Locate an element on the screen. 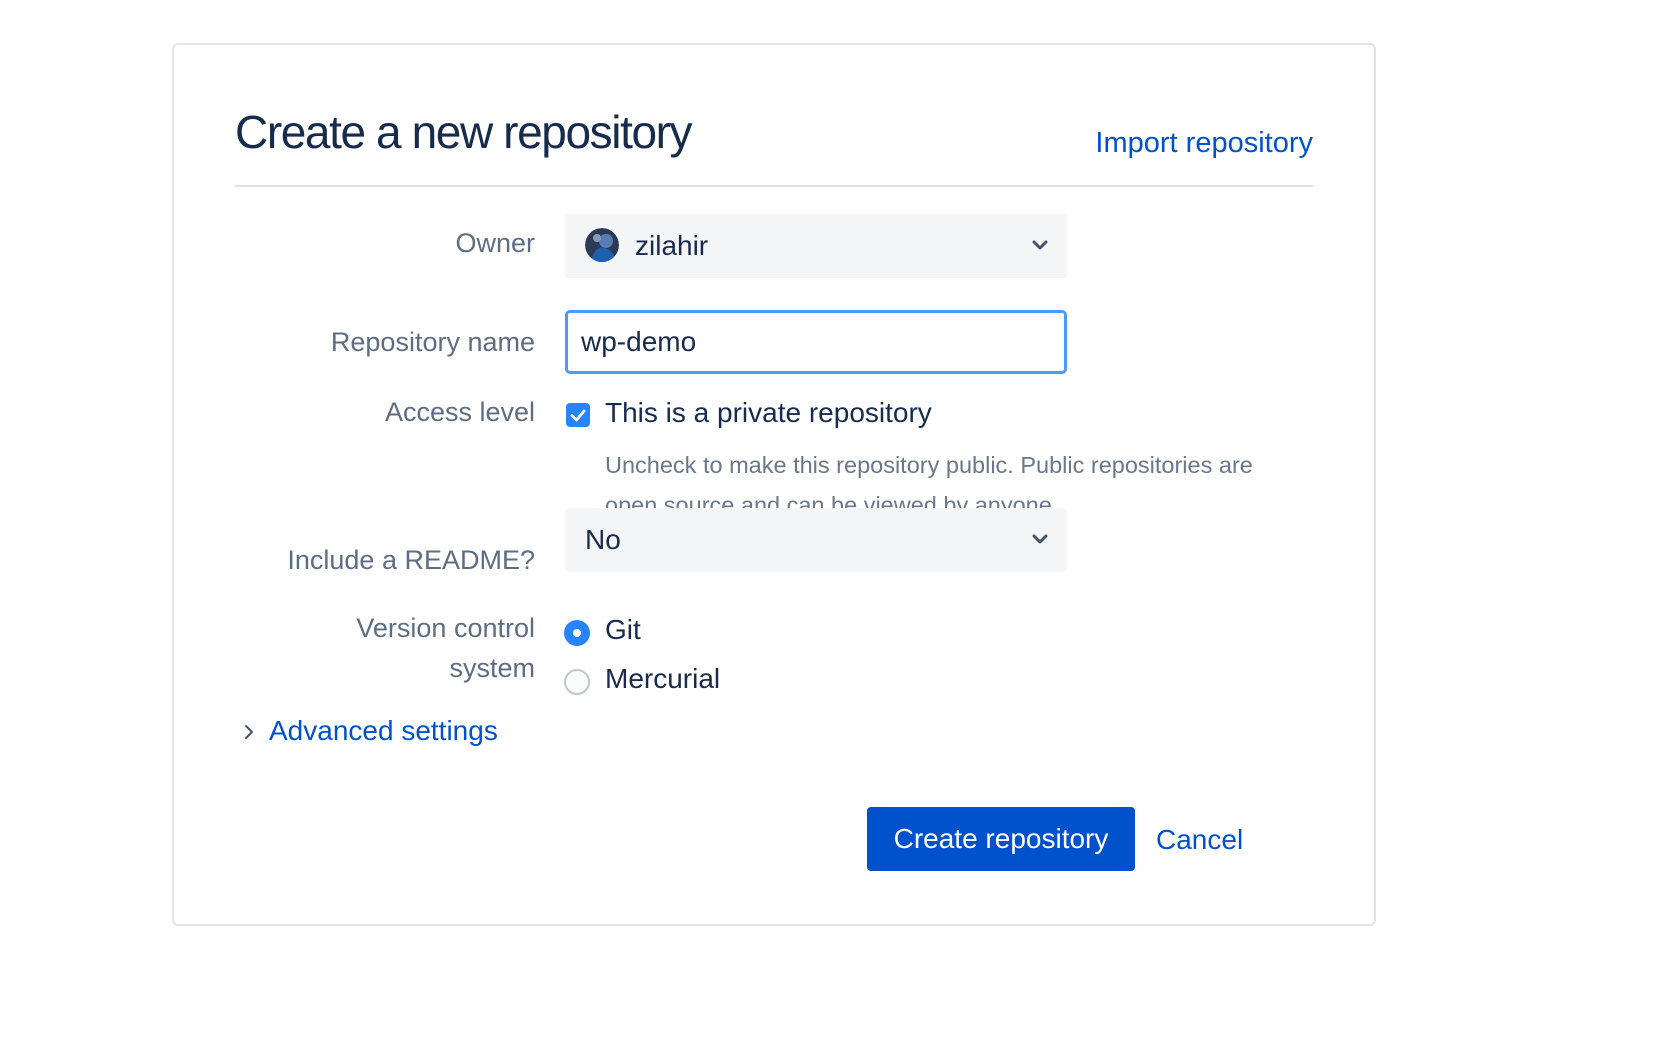 This screenshot has height=1040, width=1674. mercurial-radio-label: Mercurial is located at coordinates (662, 679).